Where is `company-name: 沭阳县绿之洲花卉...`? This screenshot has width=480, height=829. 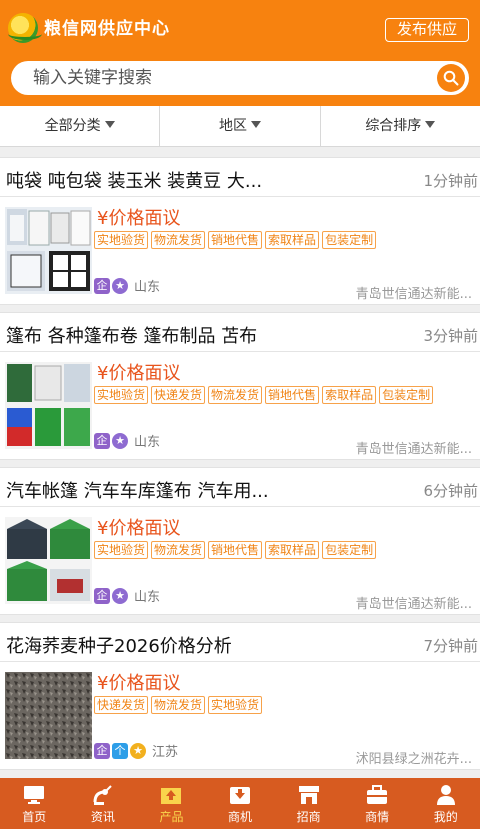 company-name: 沭阳县绿之洲花卉... is located at coordinates (414, 757).